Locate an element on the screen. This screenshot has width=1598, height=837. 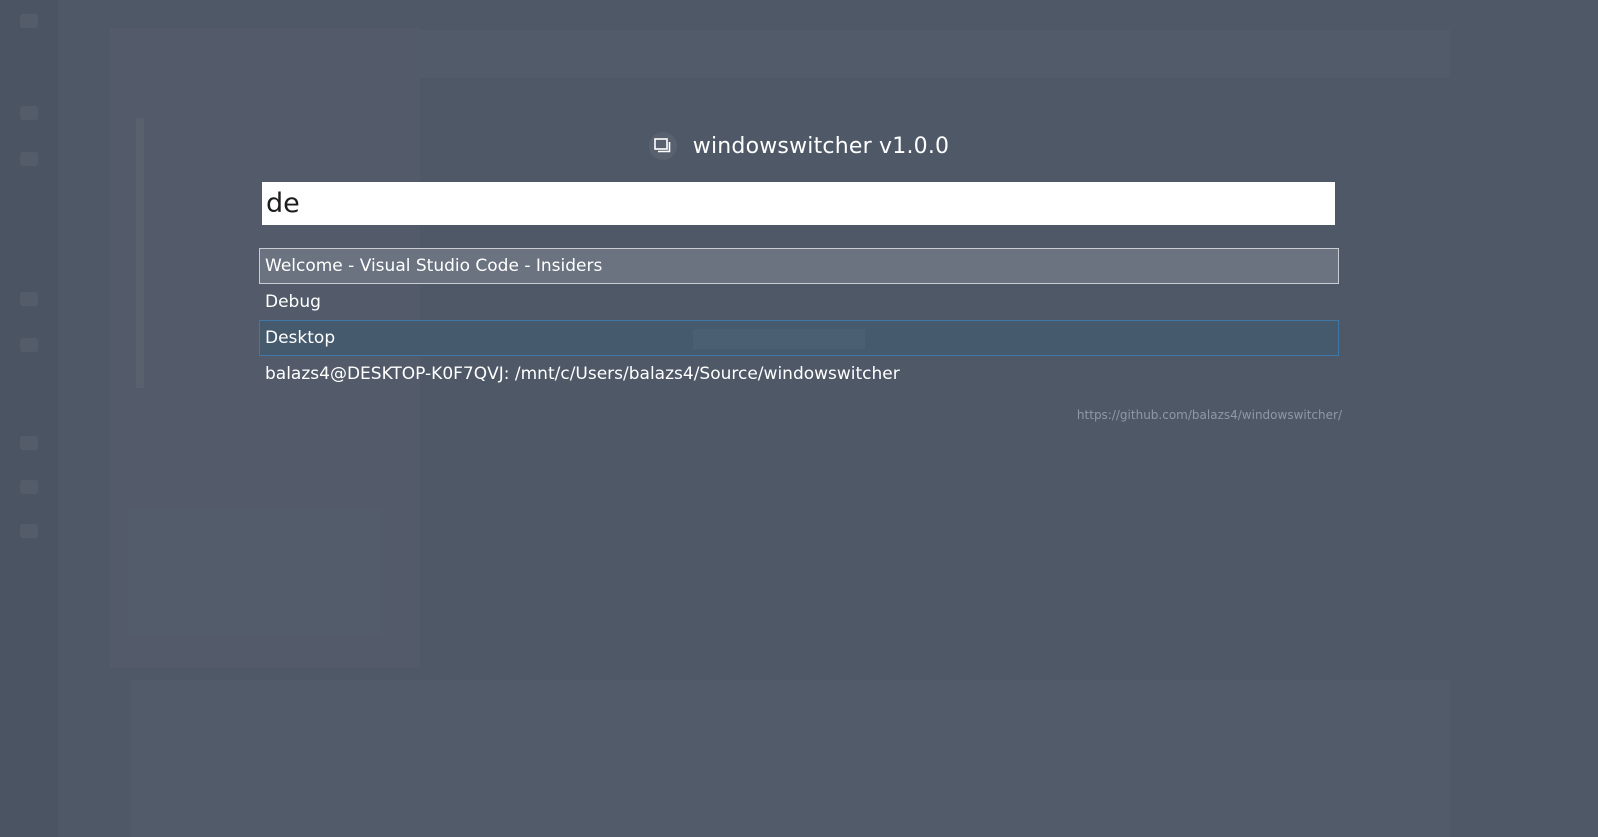
result-item-debug: Debug is located at coordinates (799, 302).